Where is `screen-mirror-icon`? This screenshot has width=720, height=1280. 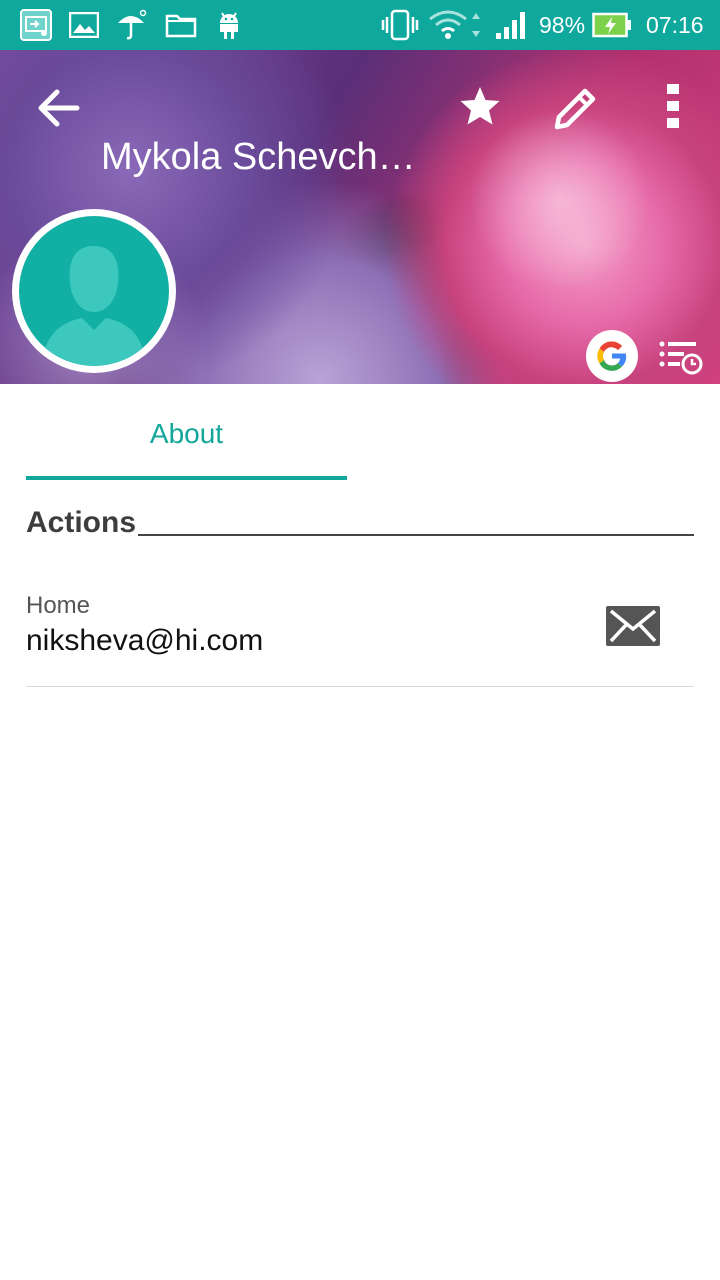 screen-mirror-icon is located at coordinates (36, 25).